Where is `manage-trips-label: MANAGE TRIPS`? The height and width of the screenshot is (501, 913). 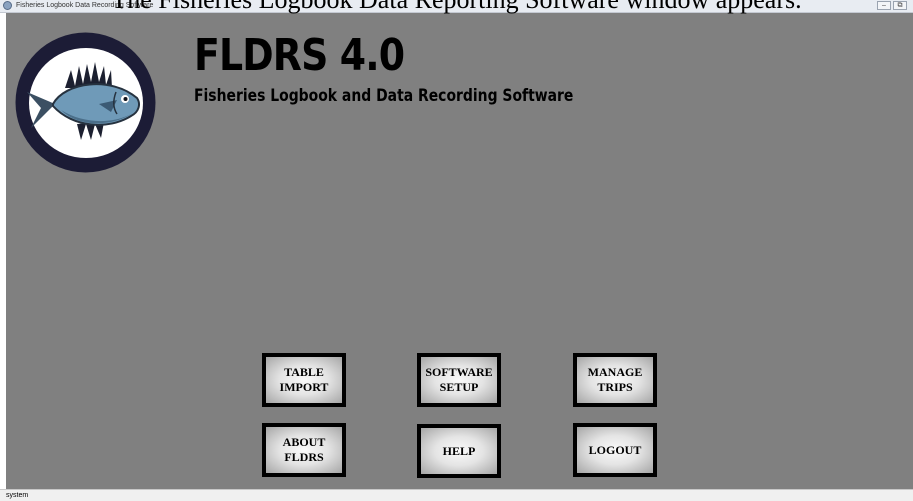
manage-trips-label: MANAGE TRIPS is located at coordinates (615, 379).